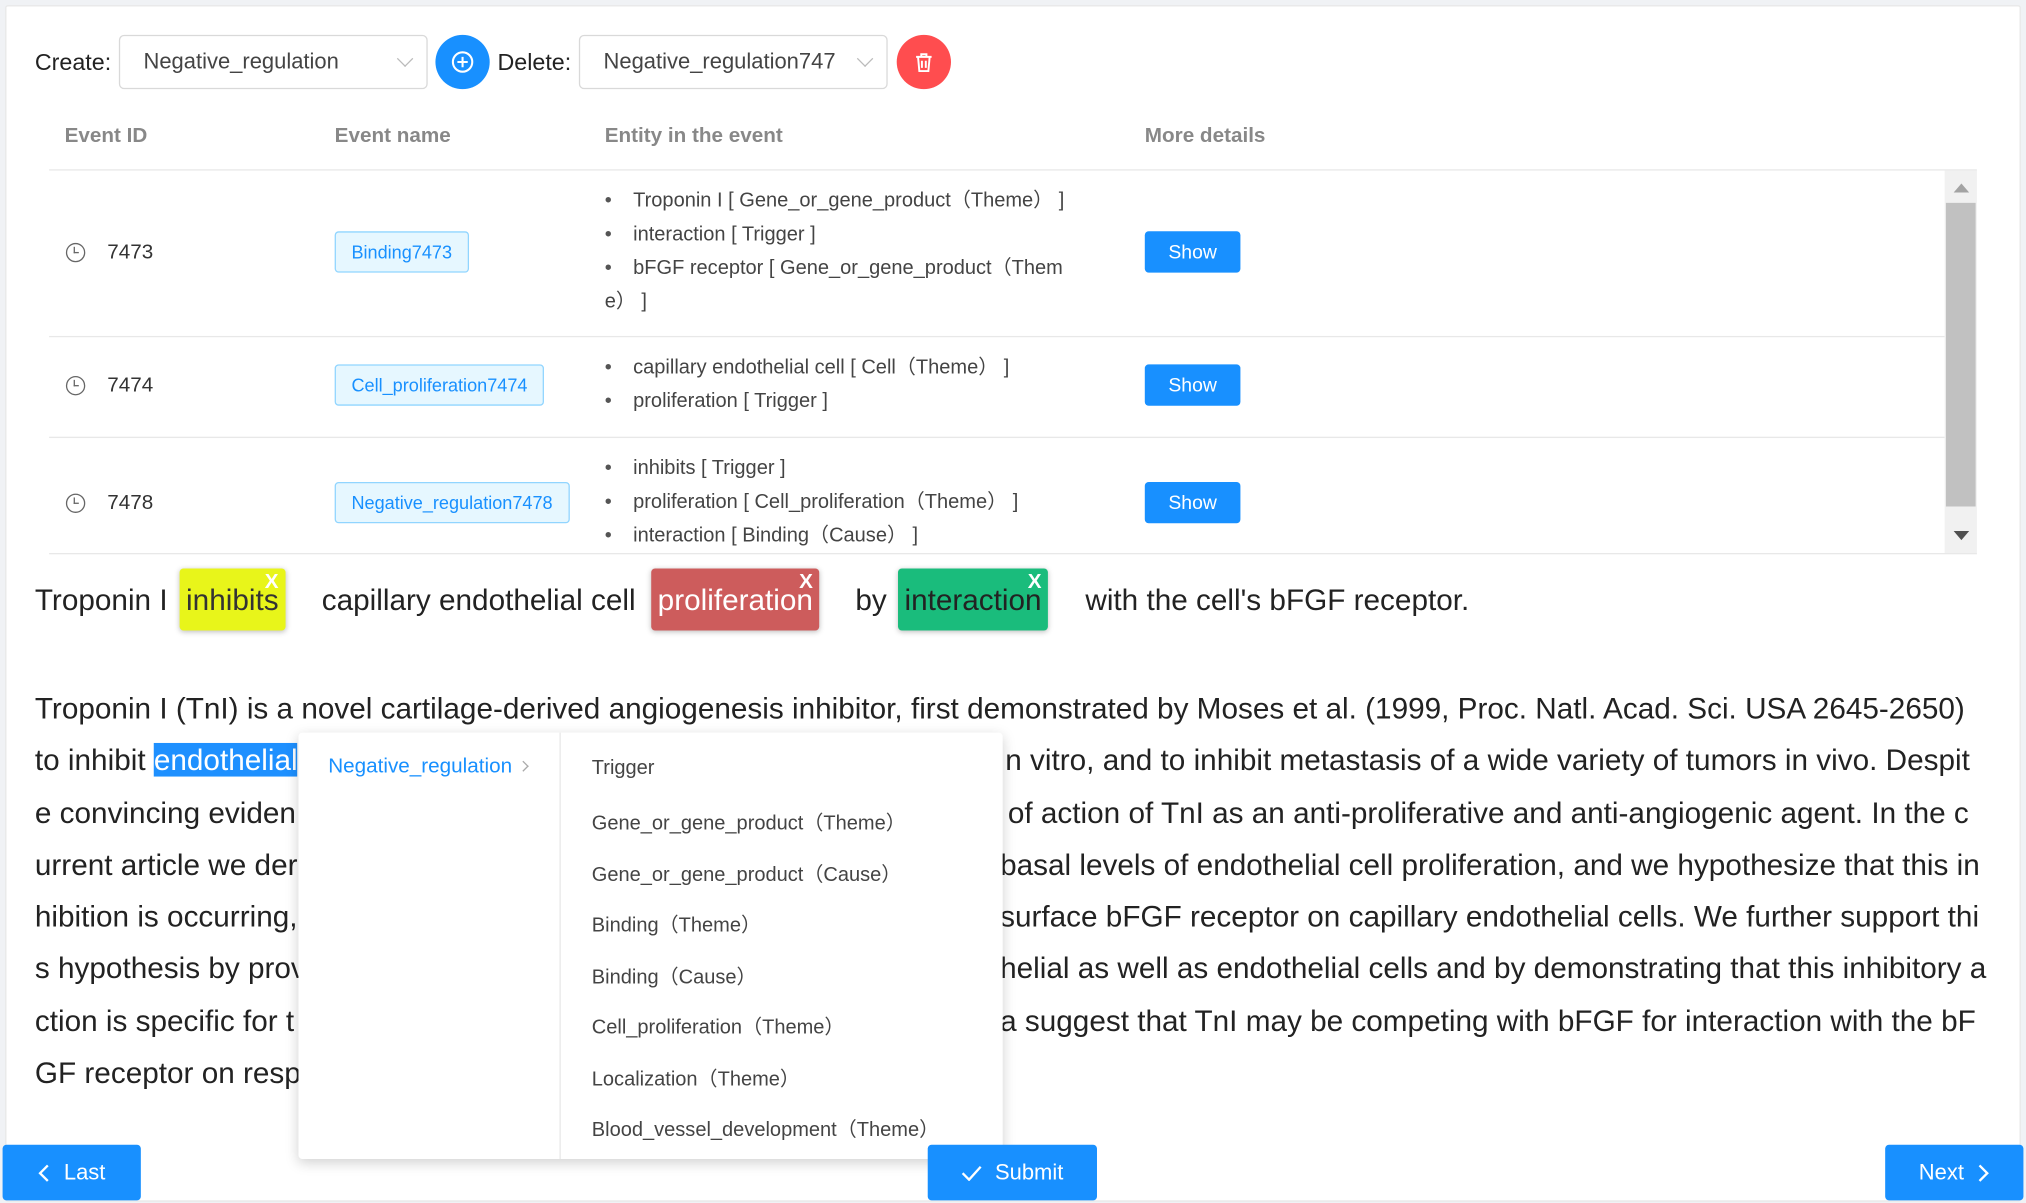 This screenshot has width=2026, height=1203. I want to click on column-event-id: Event ID, so click(106, 136).